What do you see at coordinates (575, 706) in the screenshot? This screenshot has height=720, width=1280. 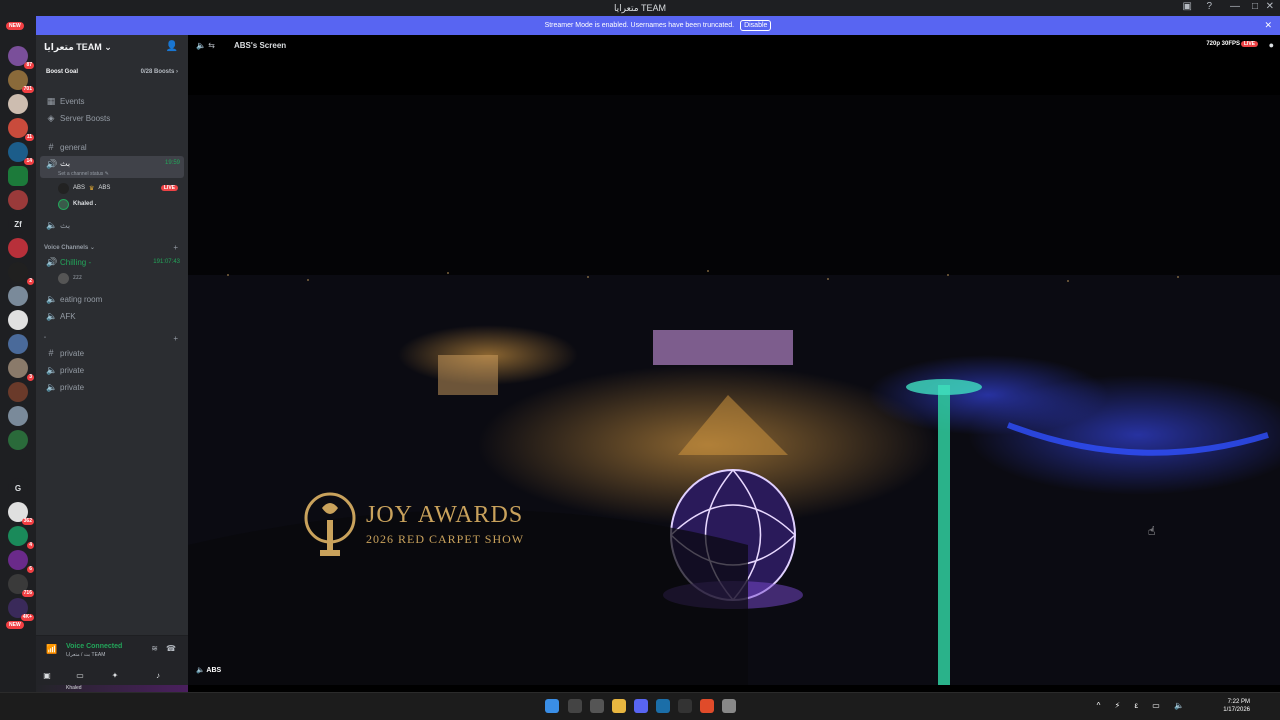 I see `search-icon` at bounding box center [575, 706].